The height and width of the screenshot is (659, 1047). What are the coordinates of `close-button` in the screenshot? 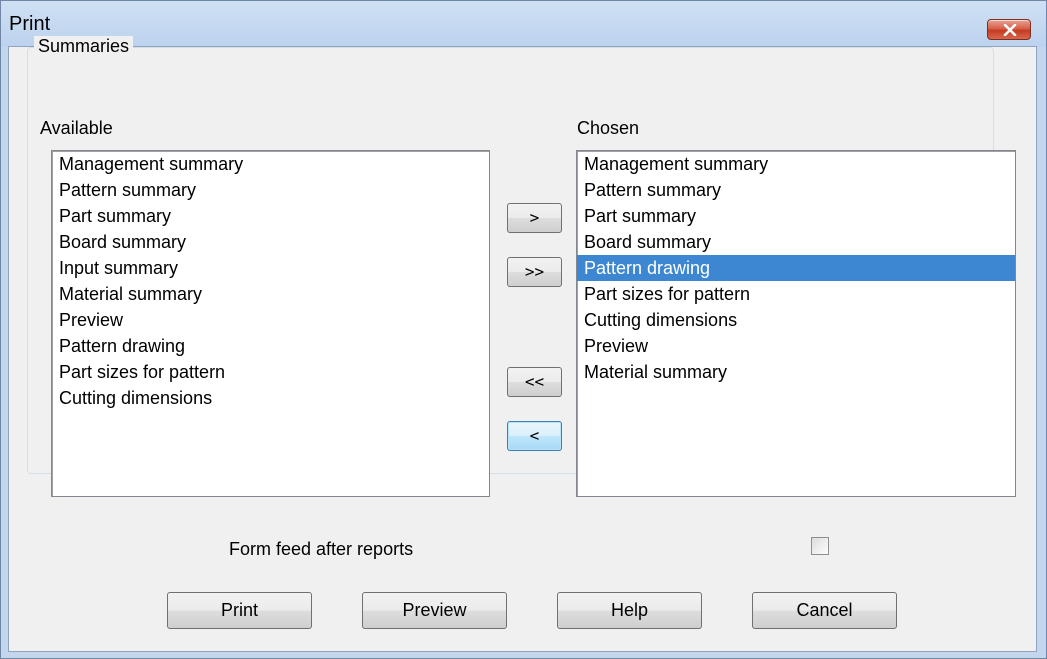 It's located at (1009, 29).